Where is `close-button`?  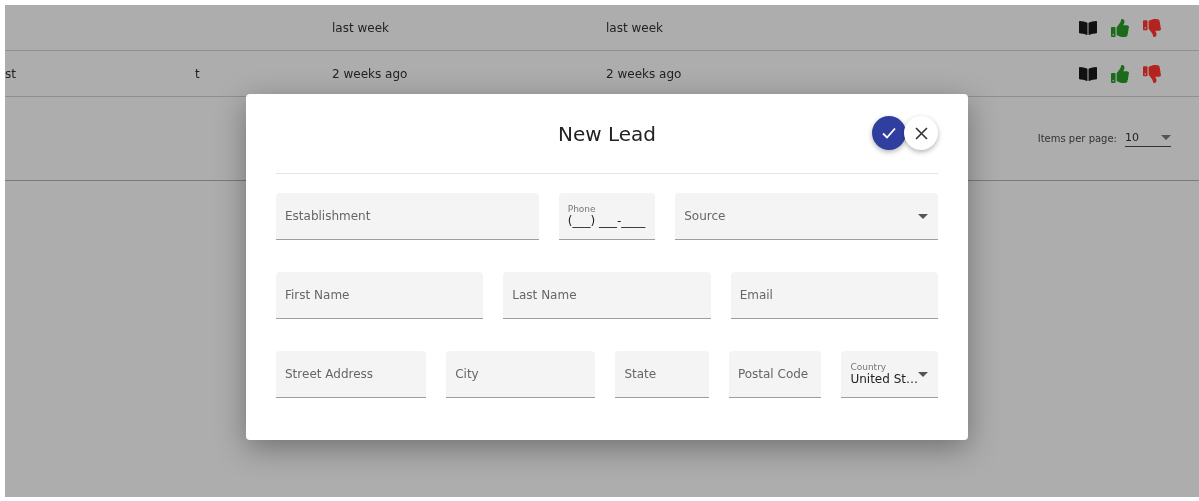
close-button is located at coordinates (921, 133).